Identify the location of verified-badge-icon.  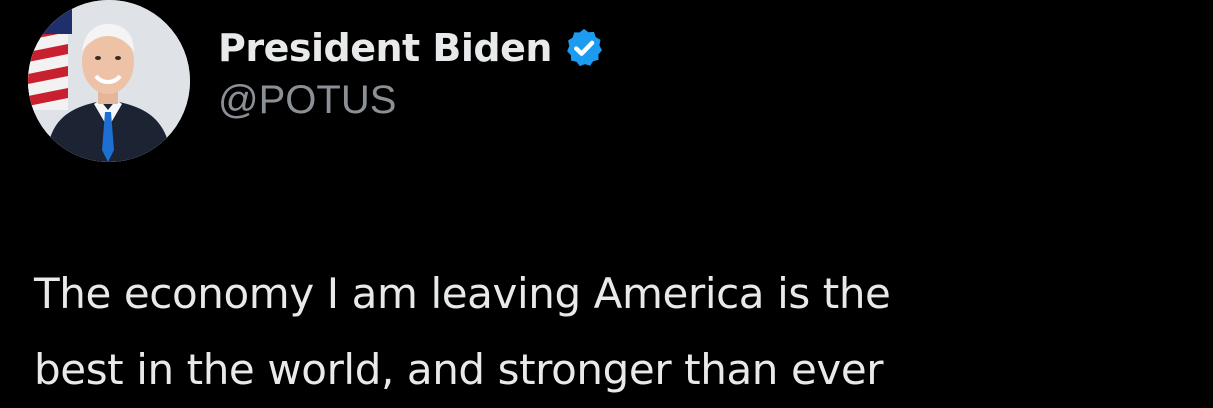
(584, 48).